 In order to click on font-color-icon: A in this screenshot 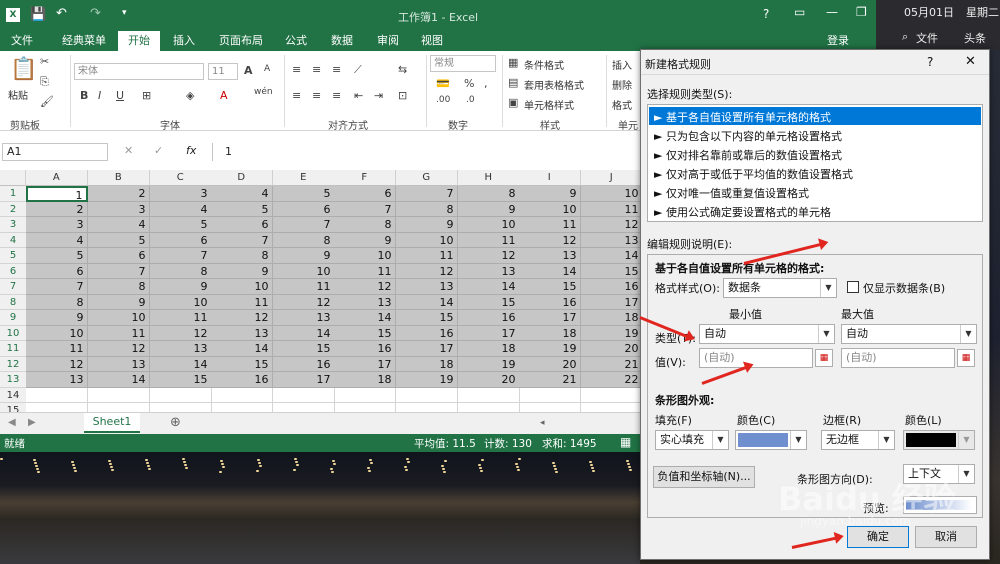, I will do `click(224, 95)`.